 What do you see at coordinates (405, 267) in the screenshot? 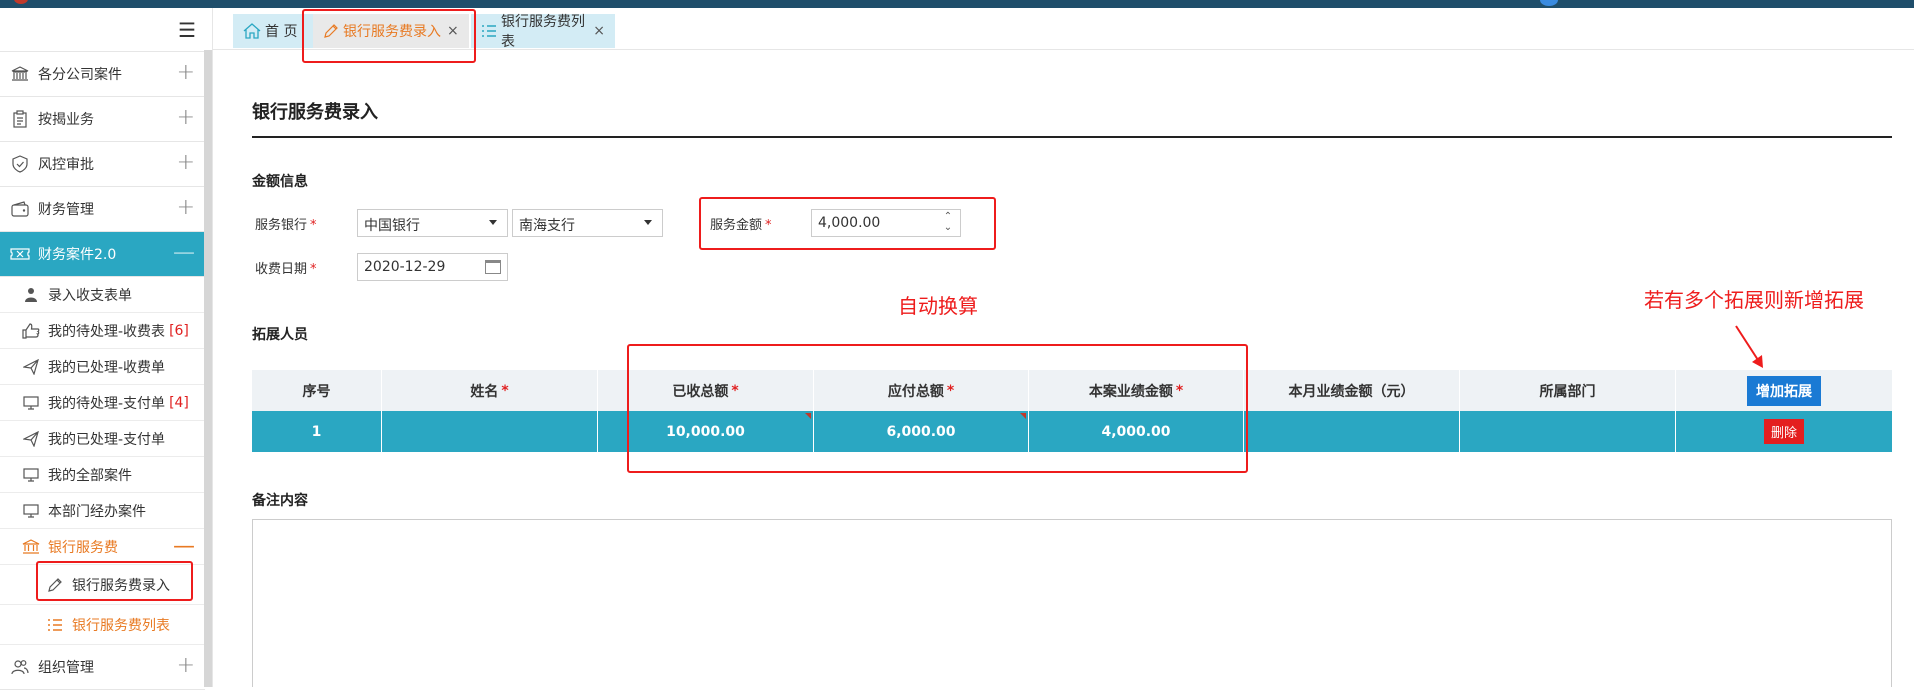
I see `date-input-value: 2020-12-29` at bounding box center [405, 267].